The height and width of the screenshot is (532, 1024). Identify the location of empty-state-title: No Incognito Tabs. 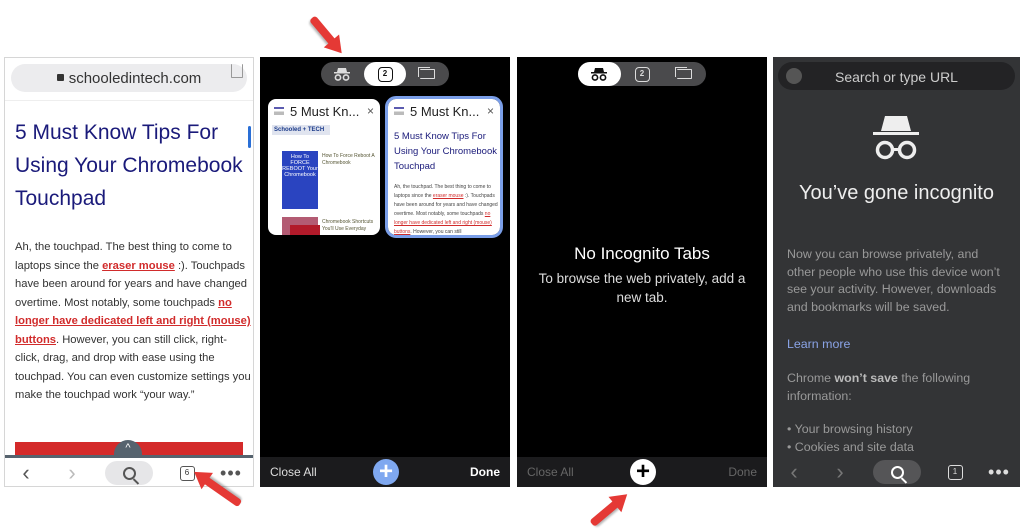
(642, 253).